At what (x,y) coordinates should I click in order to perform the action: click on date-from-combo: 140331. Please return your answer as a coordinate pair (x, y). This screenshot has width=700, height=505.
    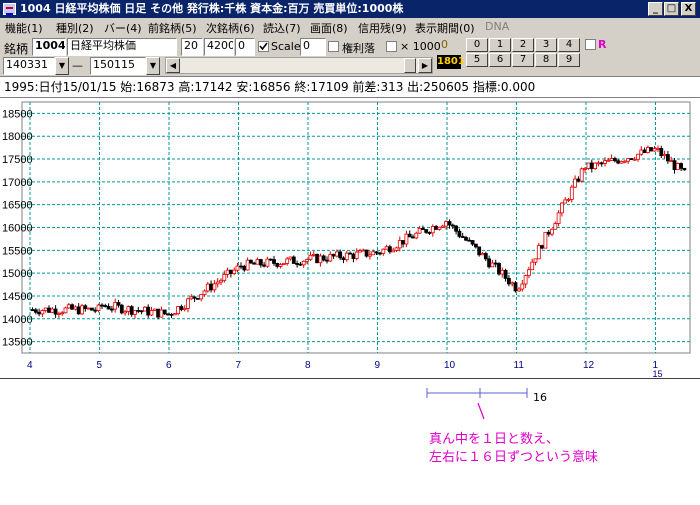
    Looking at the image, I should click on (29, 66).